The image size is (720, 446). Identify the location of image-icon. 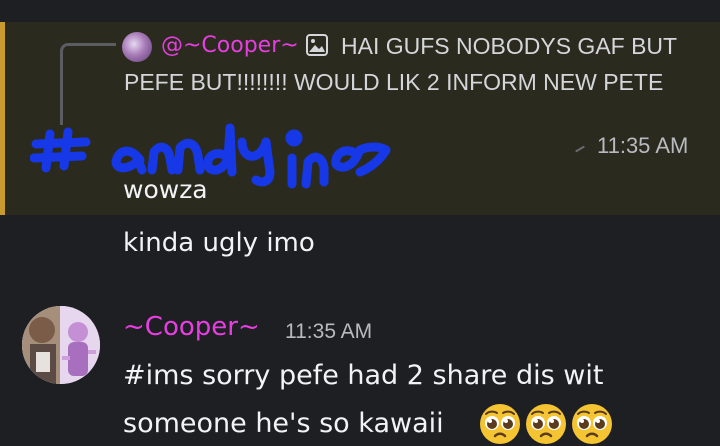
(317, 45).